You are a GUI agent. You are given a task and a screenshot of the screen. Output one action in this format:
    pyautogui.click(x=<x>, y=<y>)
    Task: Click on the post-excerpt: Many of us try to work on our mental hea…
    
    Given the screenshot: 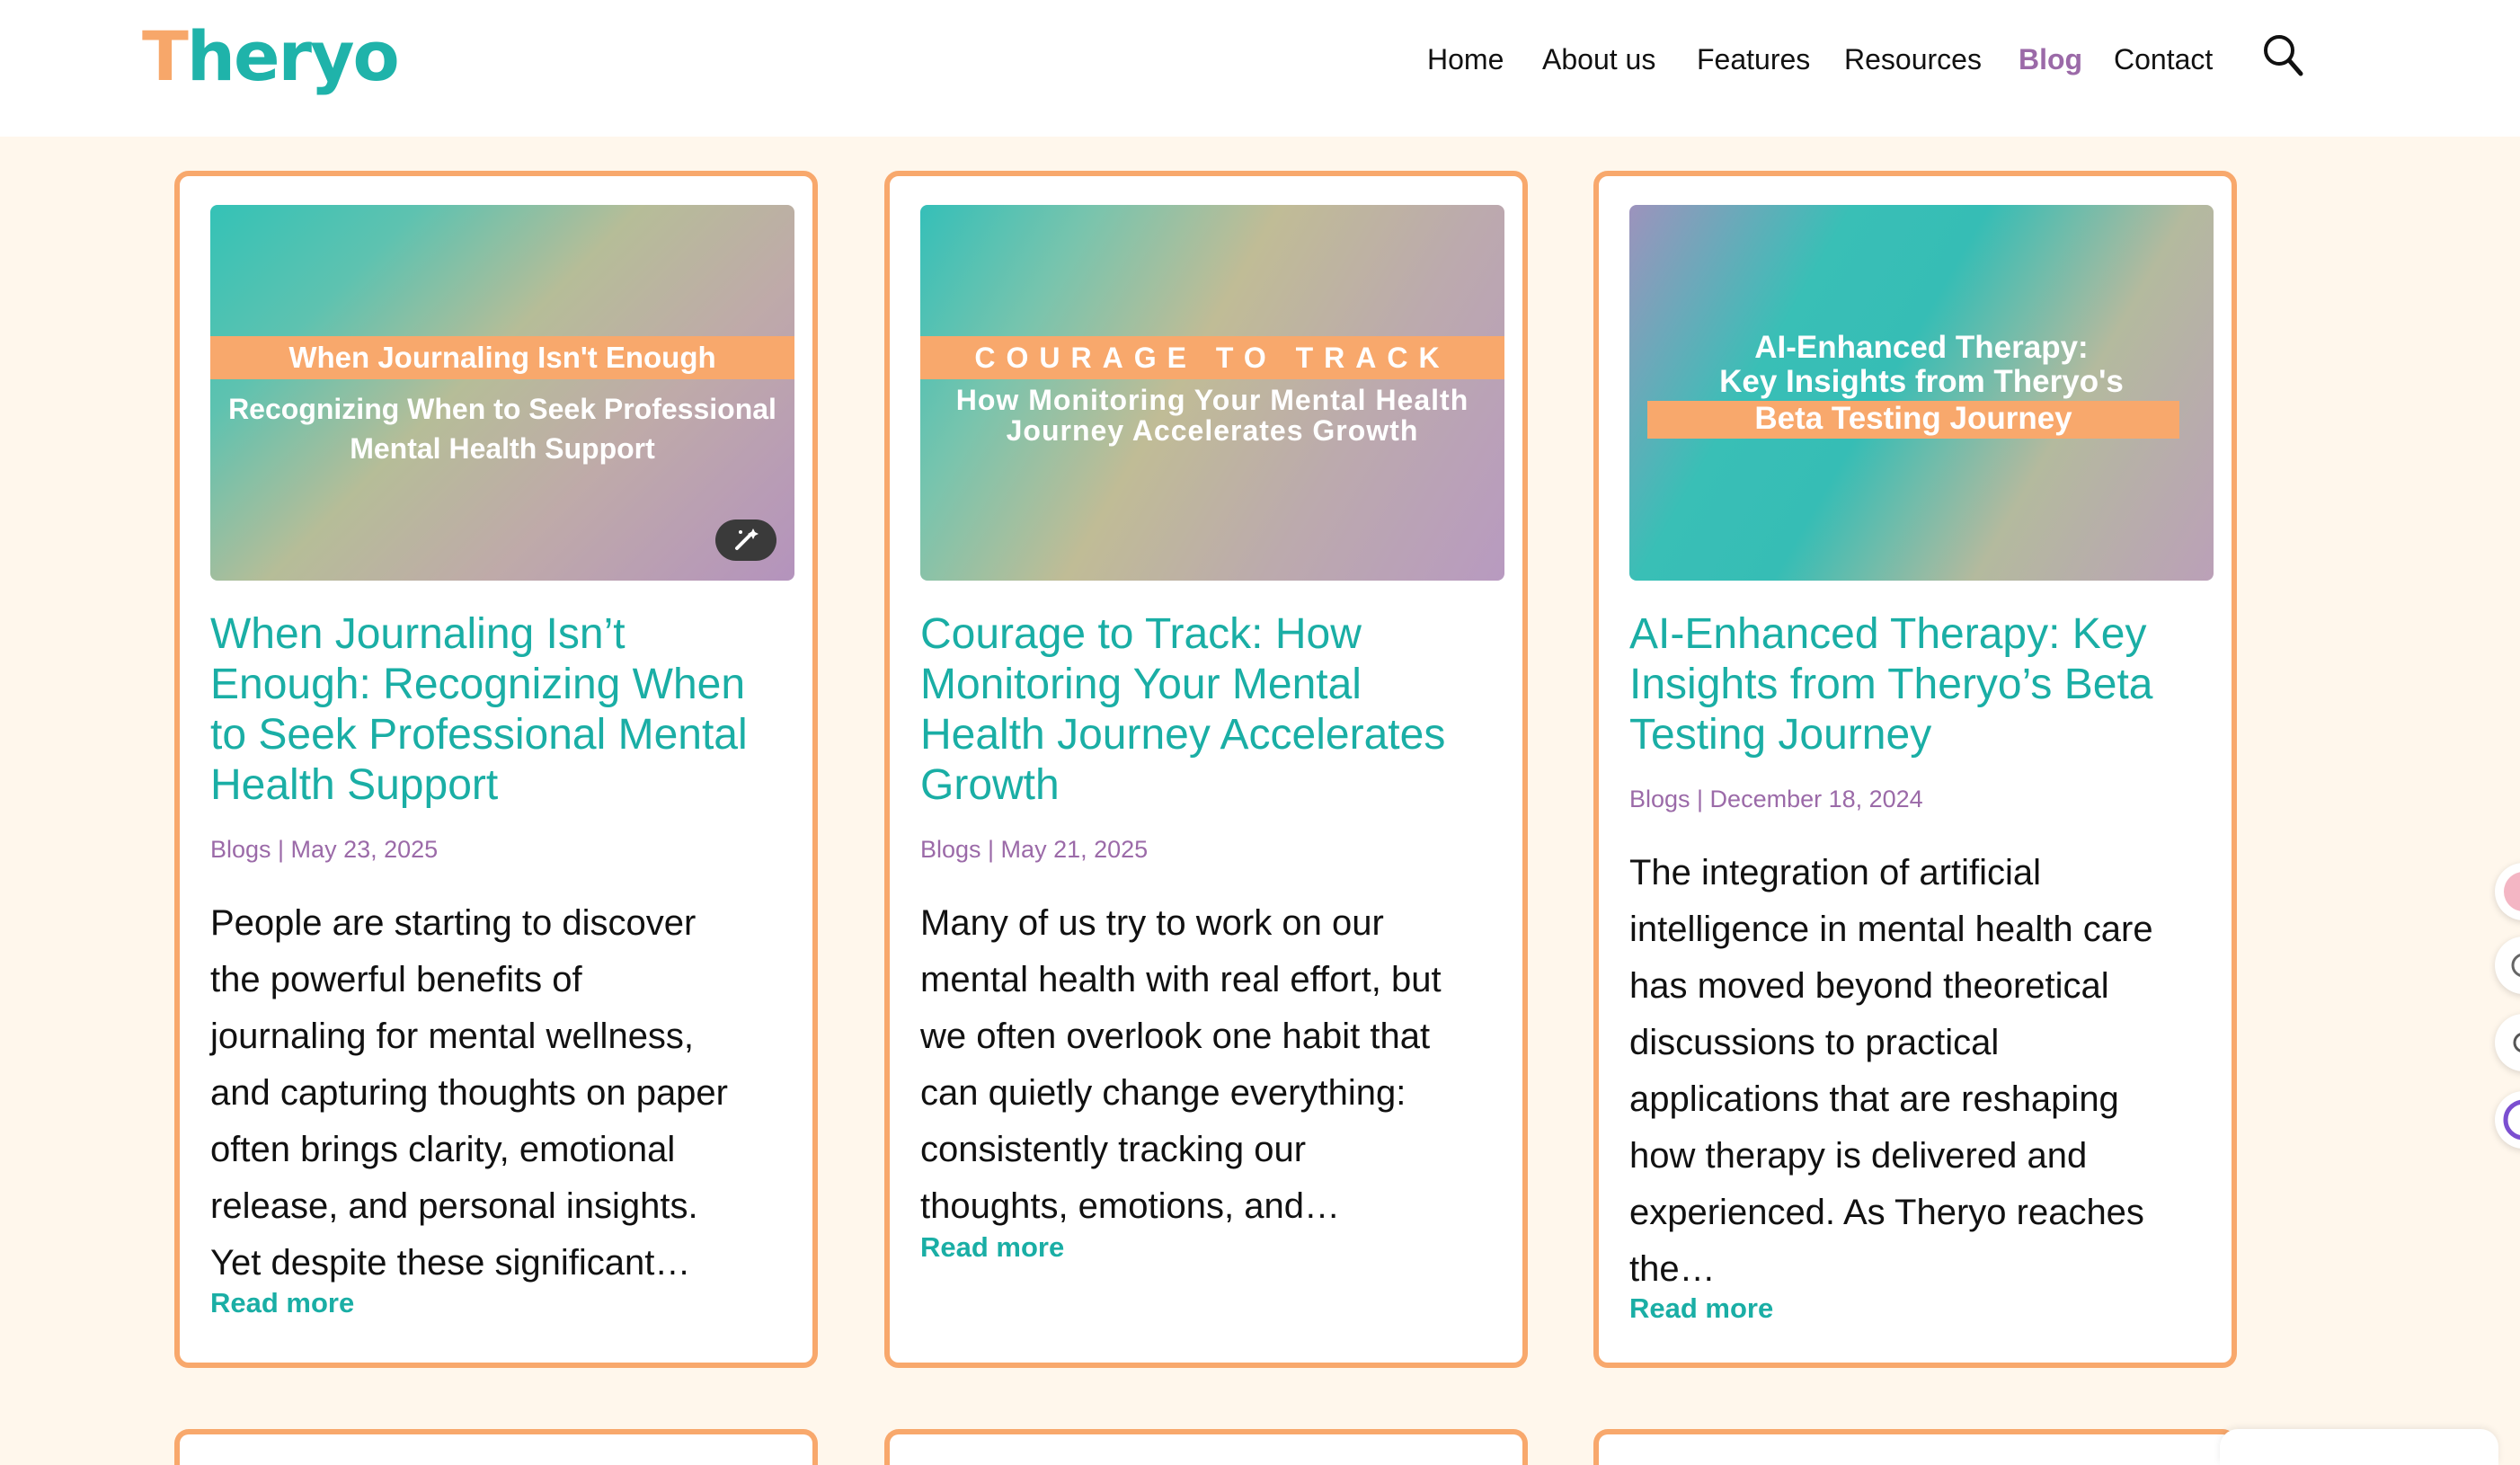 What is the action you would take?
    pyautogui.click(x=1216, y=1065)
    